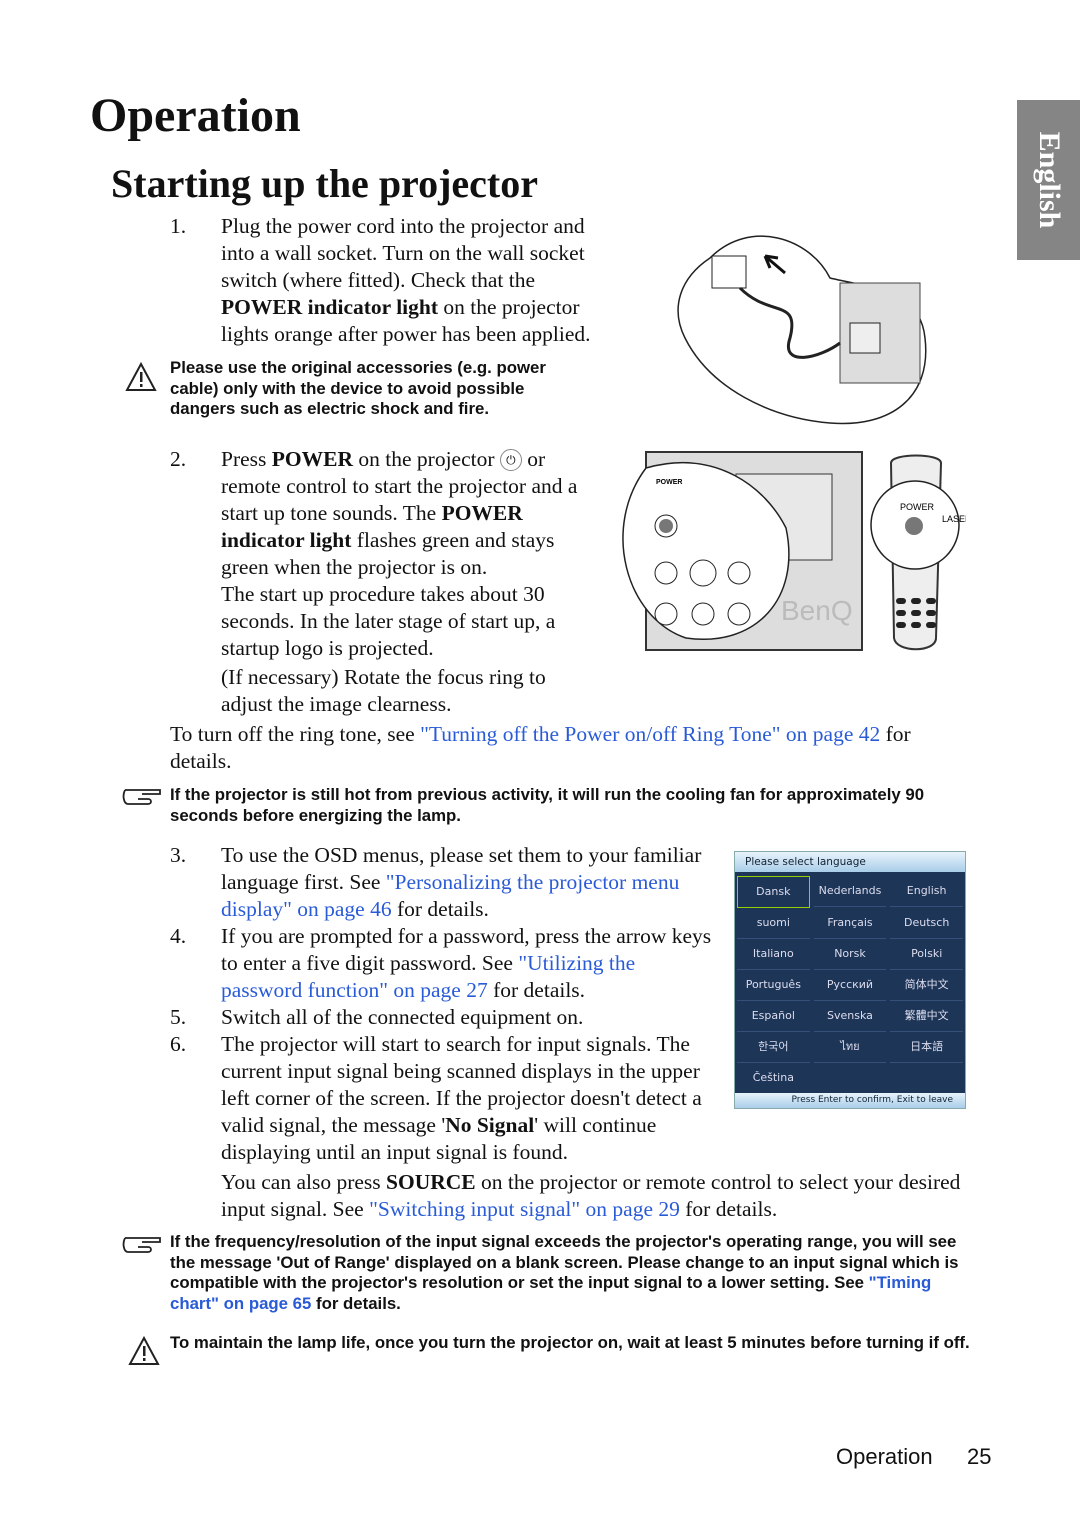  I want to click on osd-language-option: Español, so click(773, 1016).